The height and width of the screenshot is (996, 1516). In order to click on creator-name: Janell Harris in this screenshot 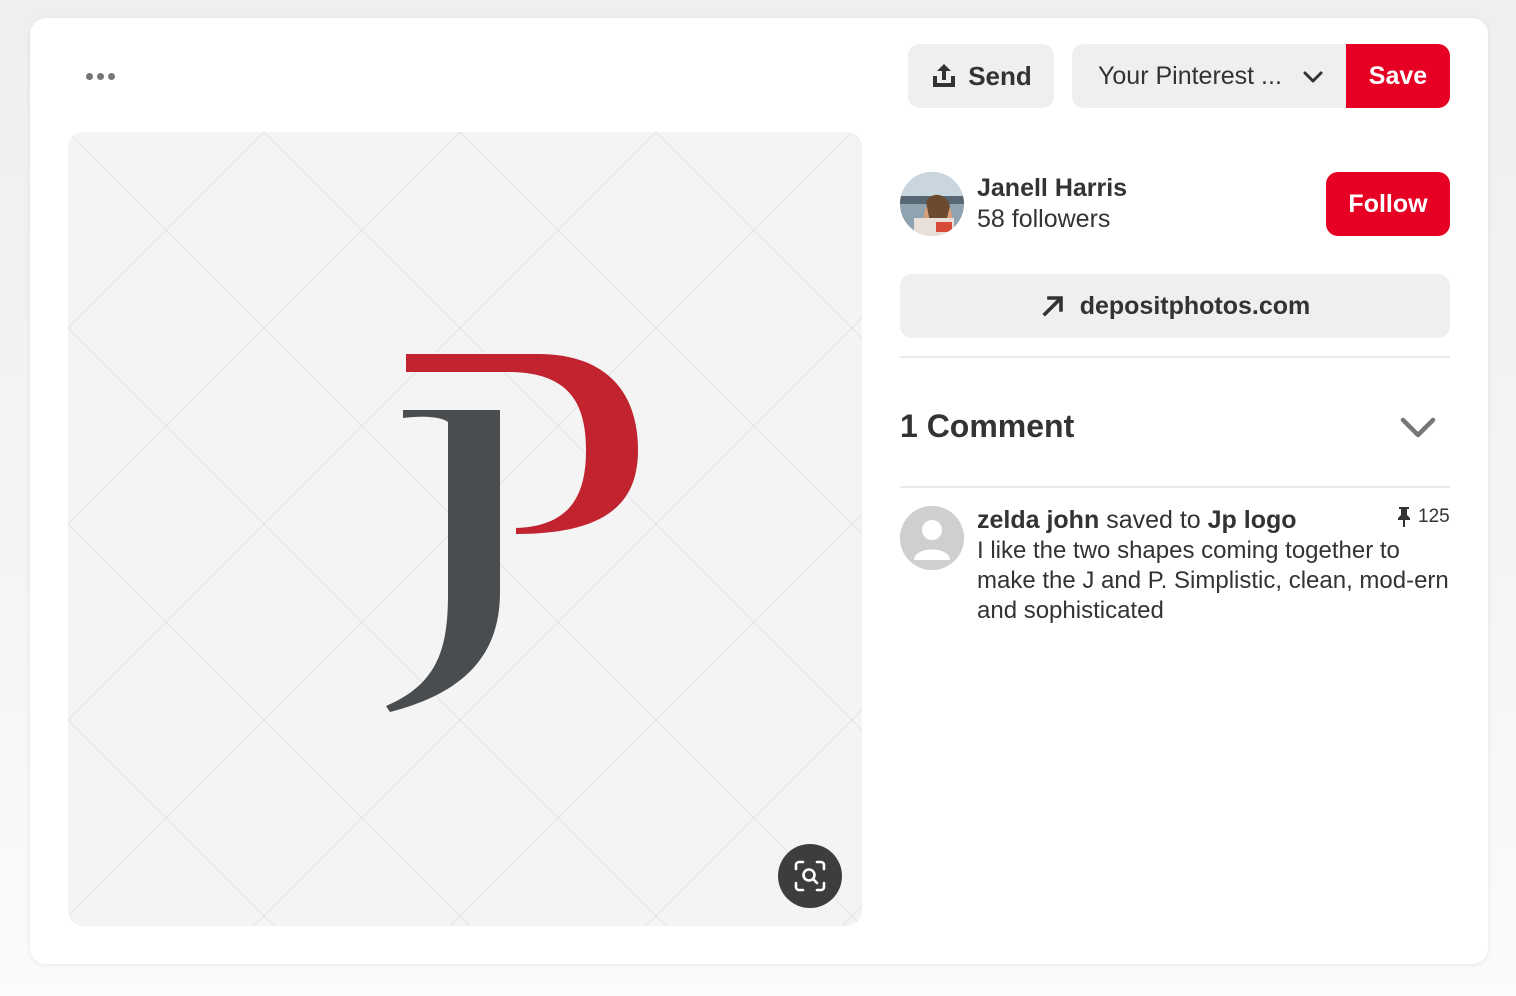, I will do `click(1052, 188)`.